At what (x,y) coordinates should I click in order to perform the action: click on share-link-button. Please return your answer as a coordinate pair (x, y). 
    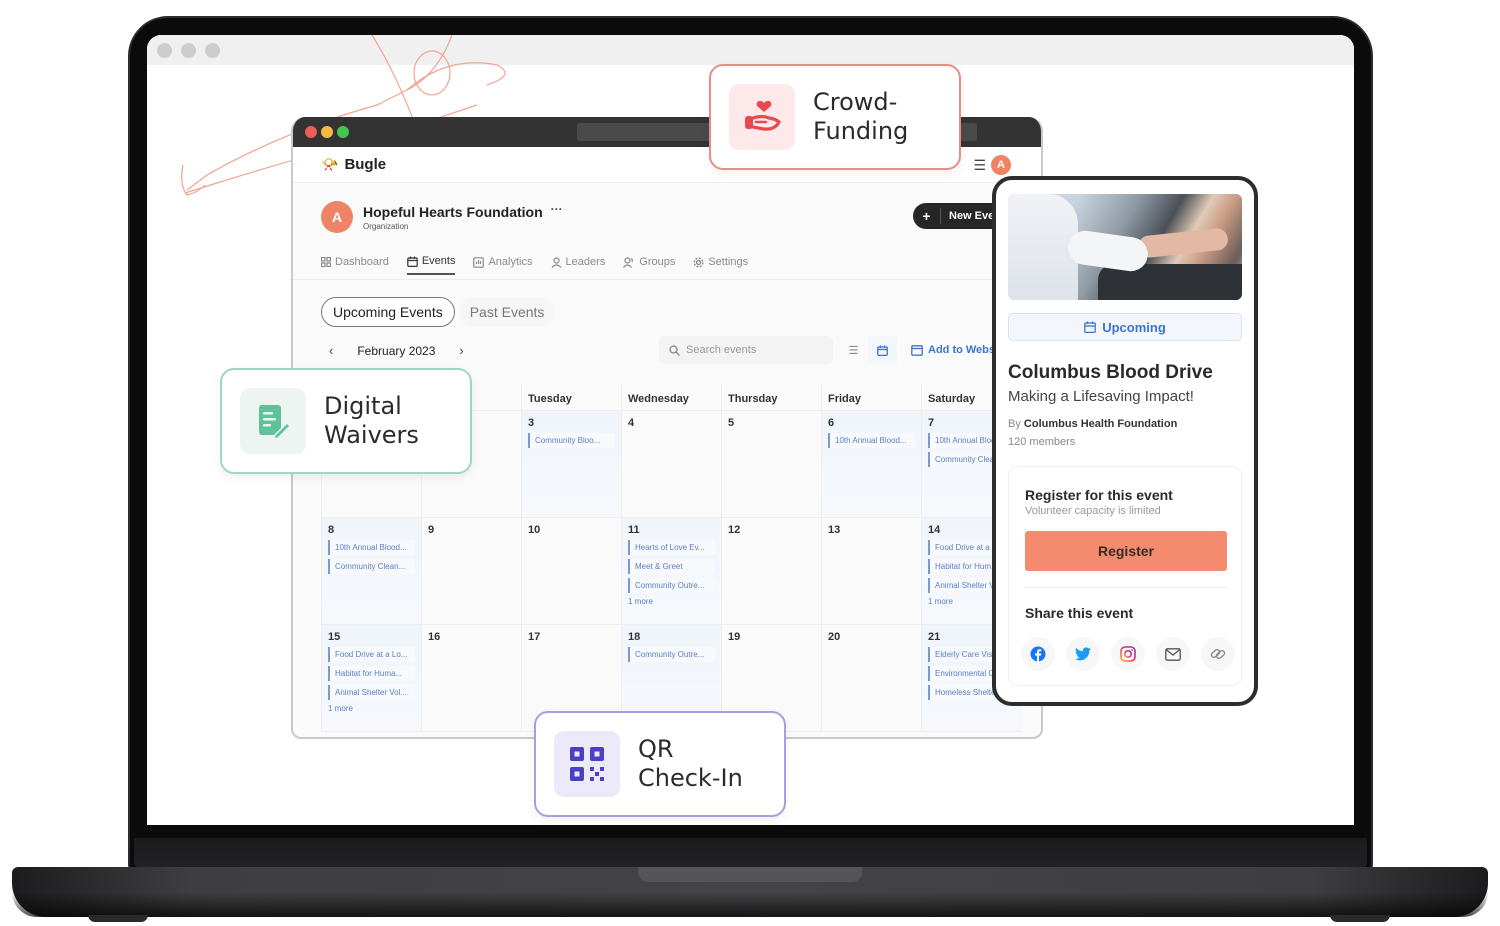
    Looking at the image, I should click on (1218, 654).